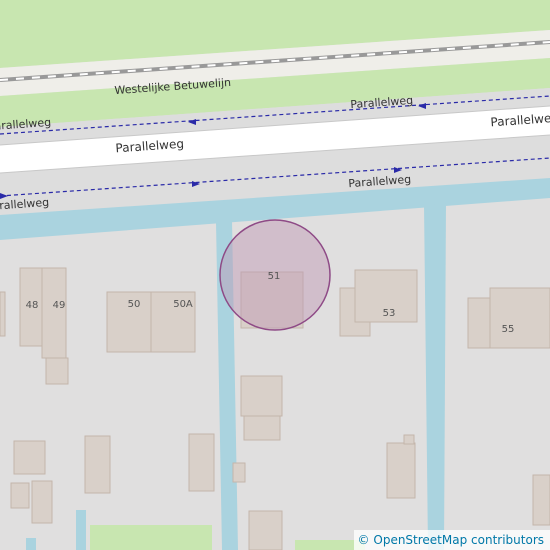 The height and width of the screenshot is (550, 550). I want to click on map-attribution: © OpenStreetMap contributors, so click(451, 540).